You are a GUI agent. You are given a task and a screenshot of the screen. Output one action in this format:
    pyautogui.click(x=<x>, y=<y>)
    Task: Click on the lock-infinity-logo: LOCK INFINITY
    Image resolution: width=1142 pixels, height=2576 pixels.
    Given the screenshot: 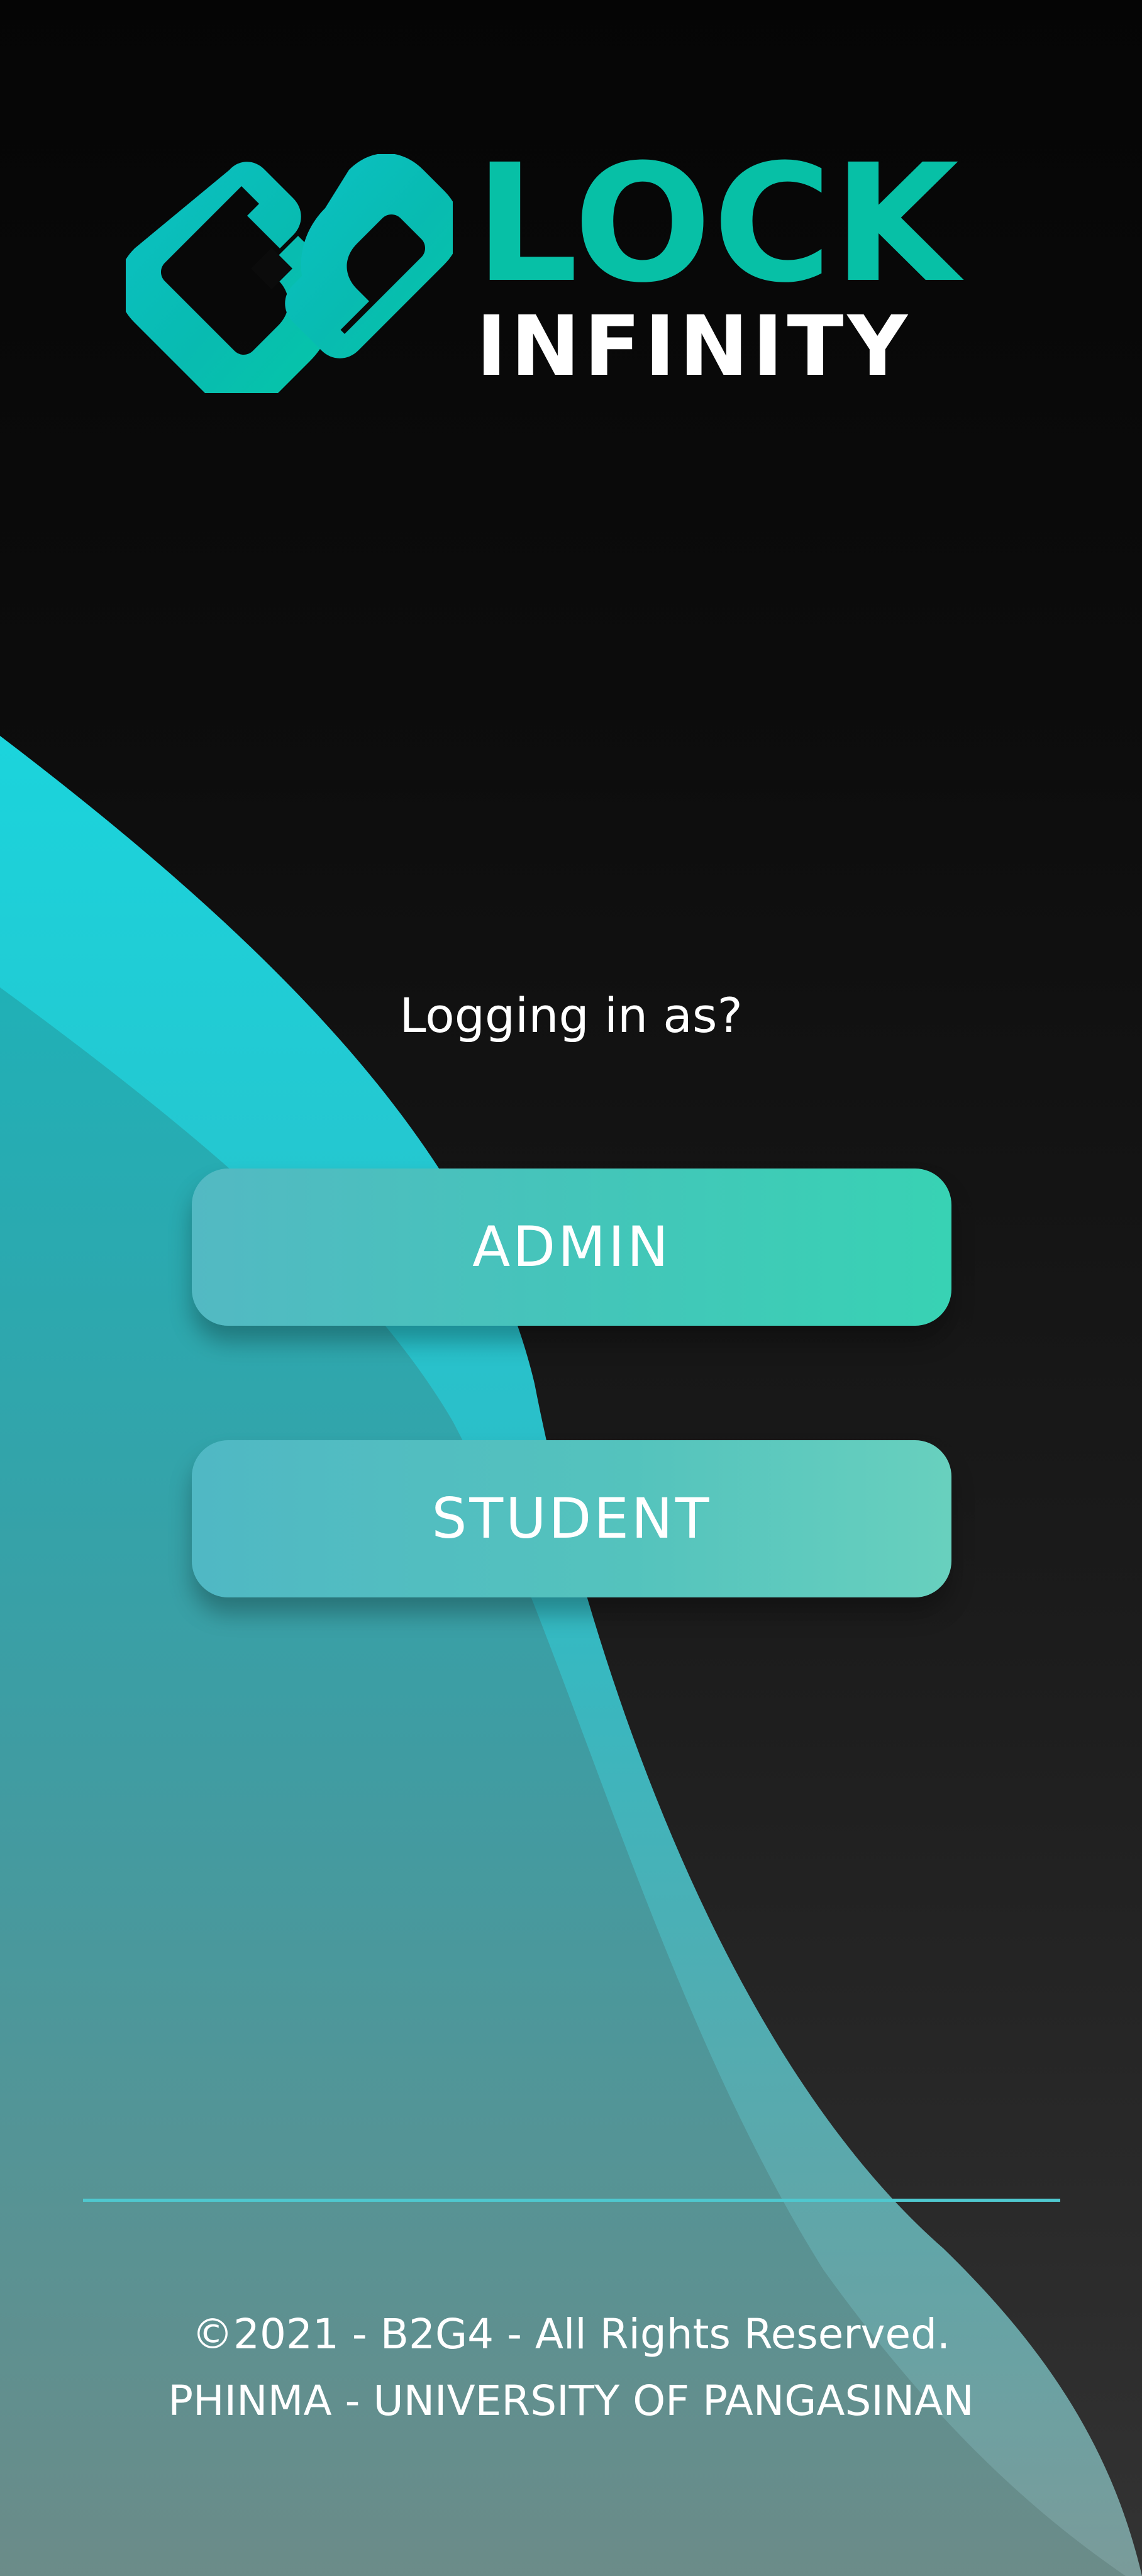 What is the action you would take?
    pyautogui.click(x=560, y=269)
    